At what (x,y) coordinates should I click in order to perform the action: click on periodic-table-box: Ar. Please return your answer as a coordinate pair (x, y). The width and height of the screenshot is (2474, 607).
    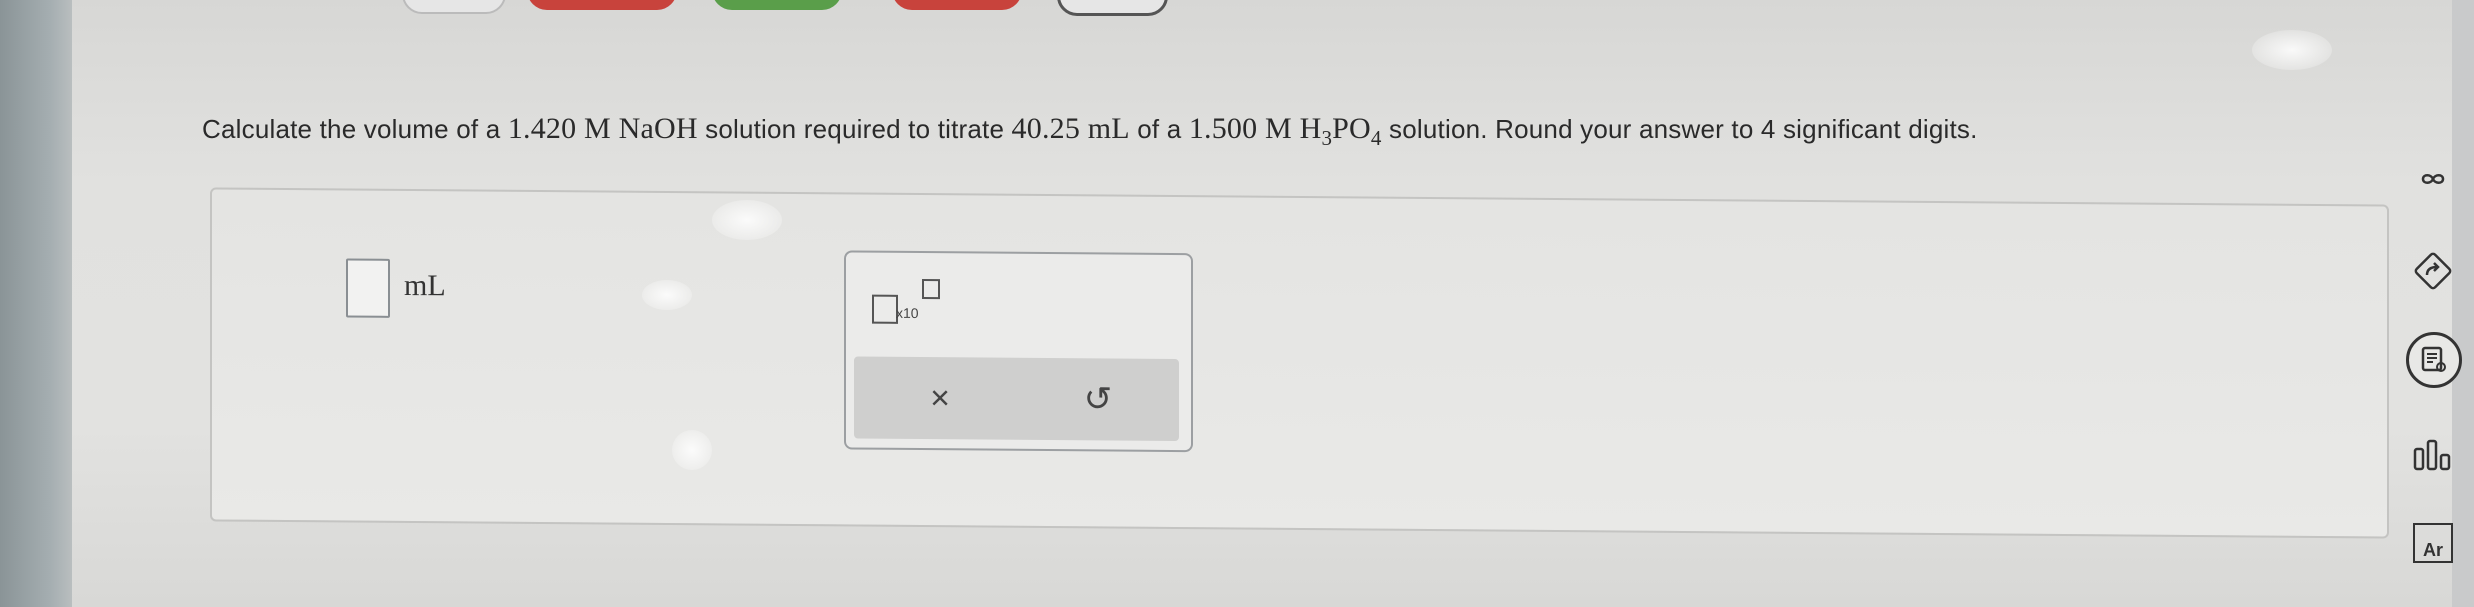
    Looking at the image, I should click on (2433, 543).